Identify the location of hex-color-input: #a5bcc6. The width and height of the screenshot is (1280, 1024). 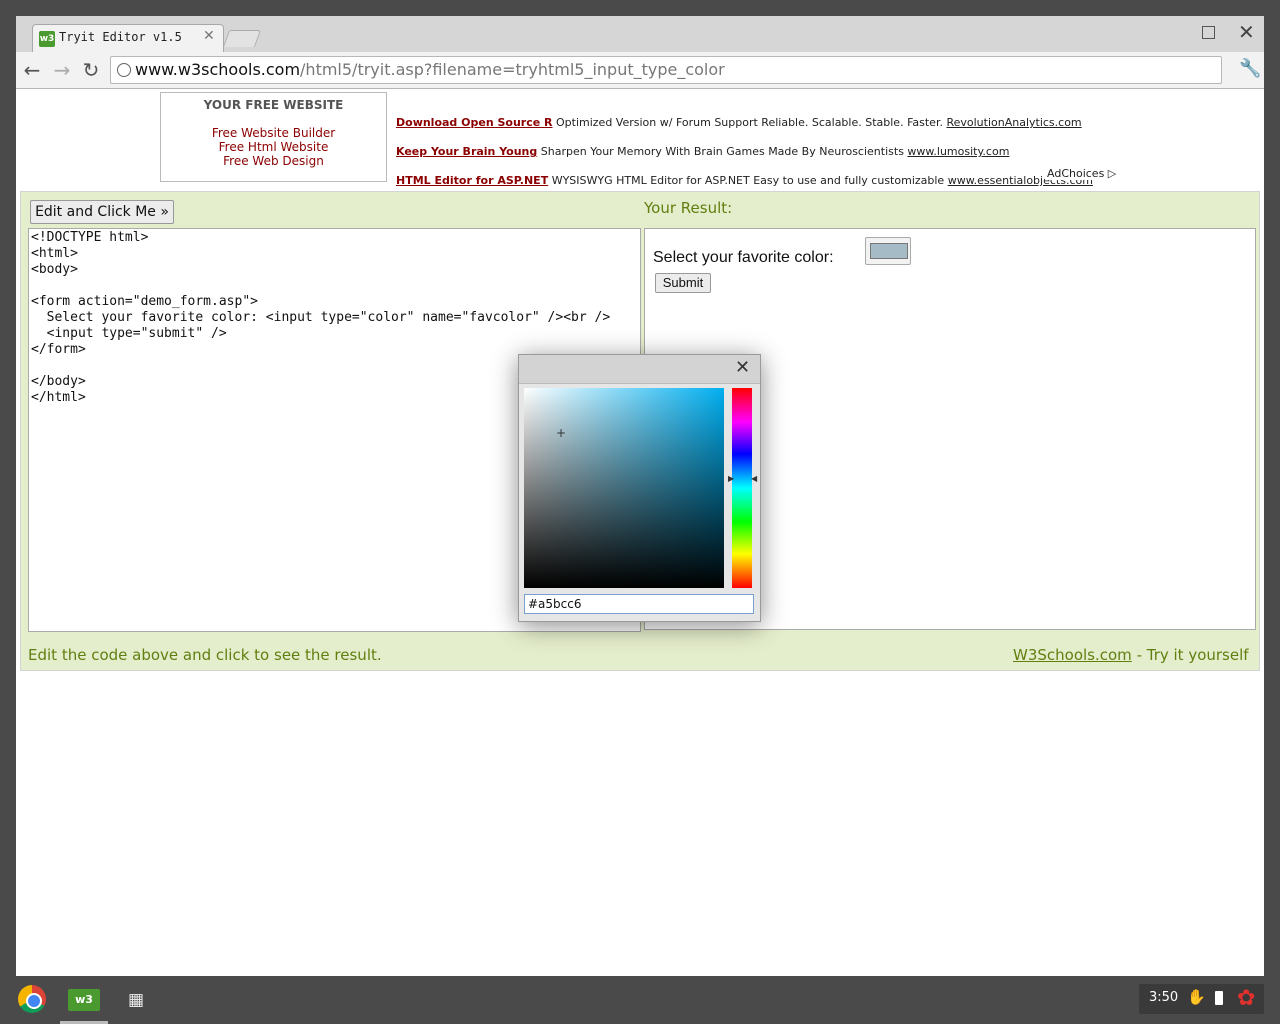
(639, 604).